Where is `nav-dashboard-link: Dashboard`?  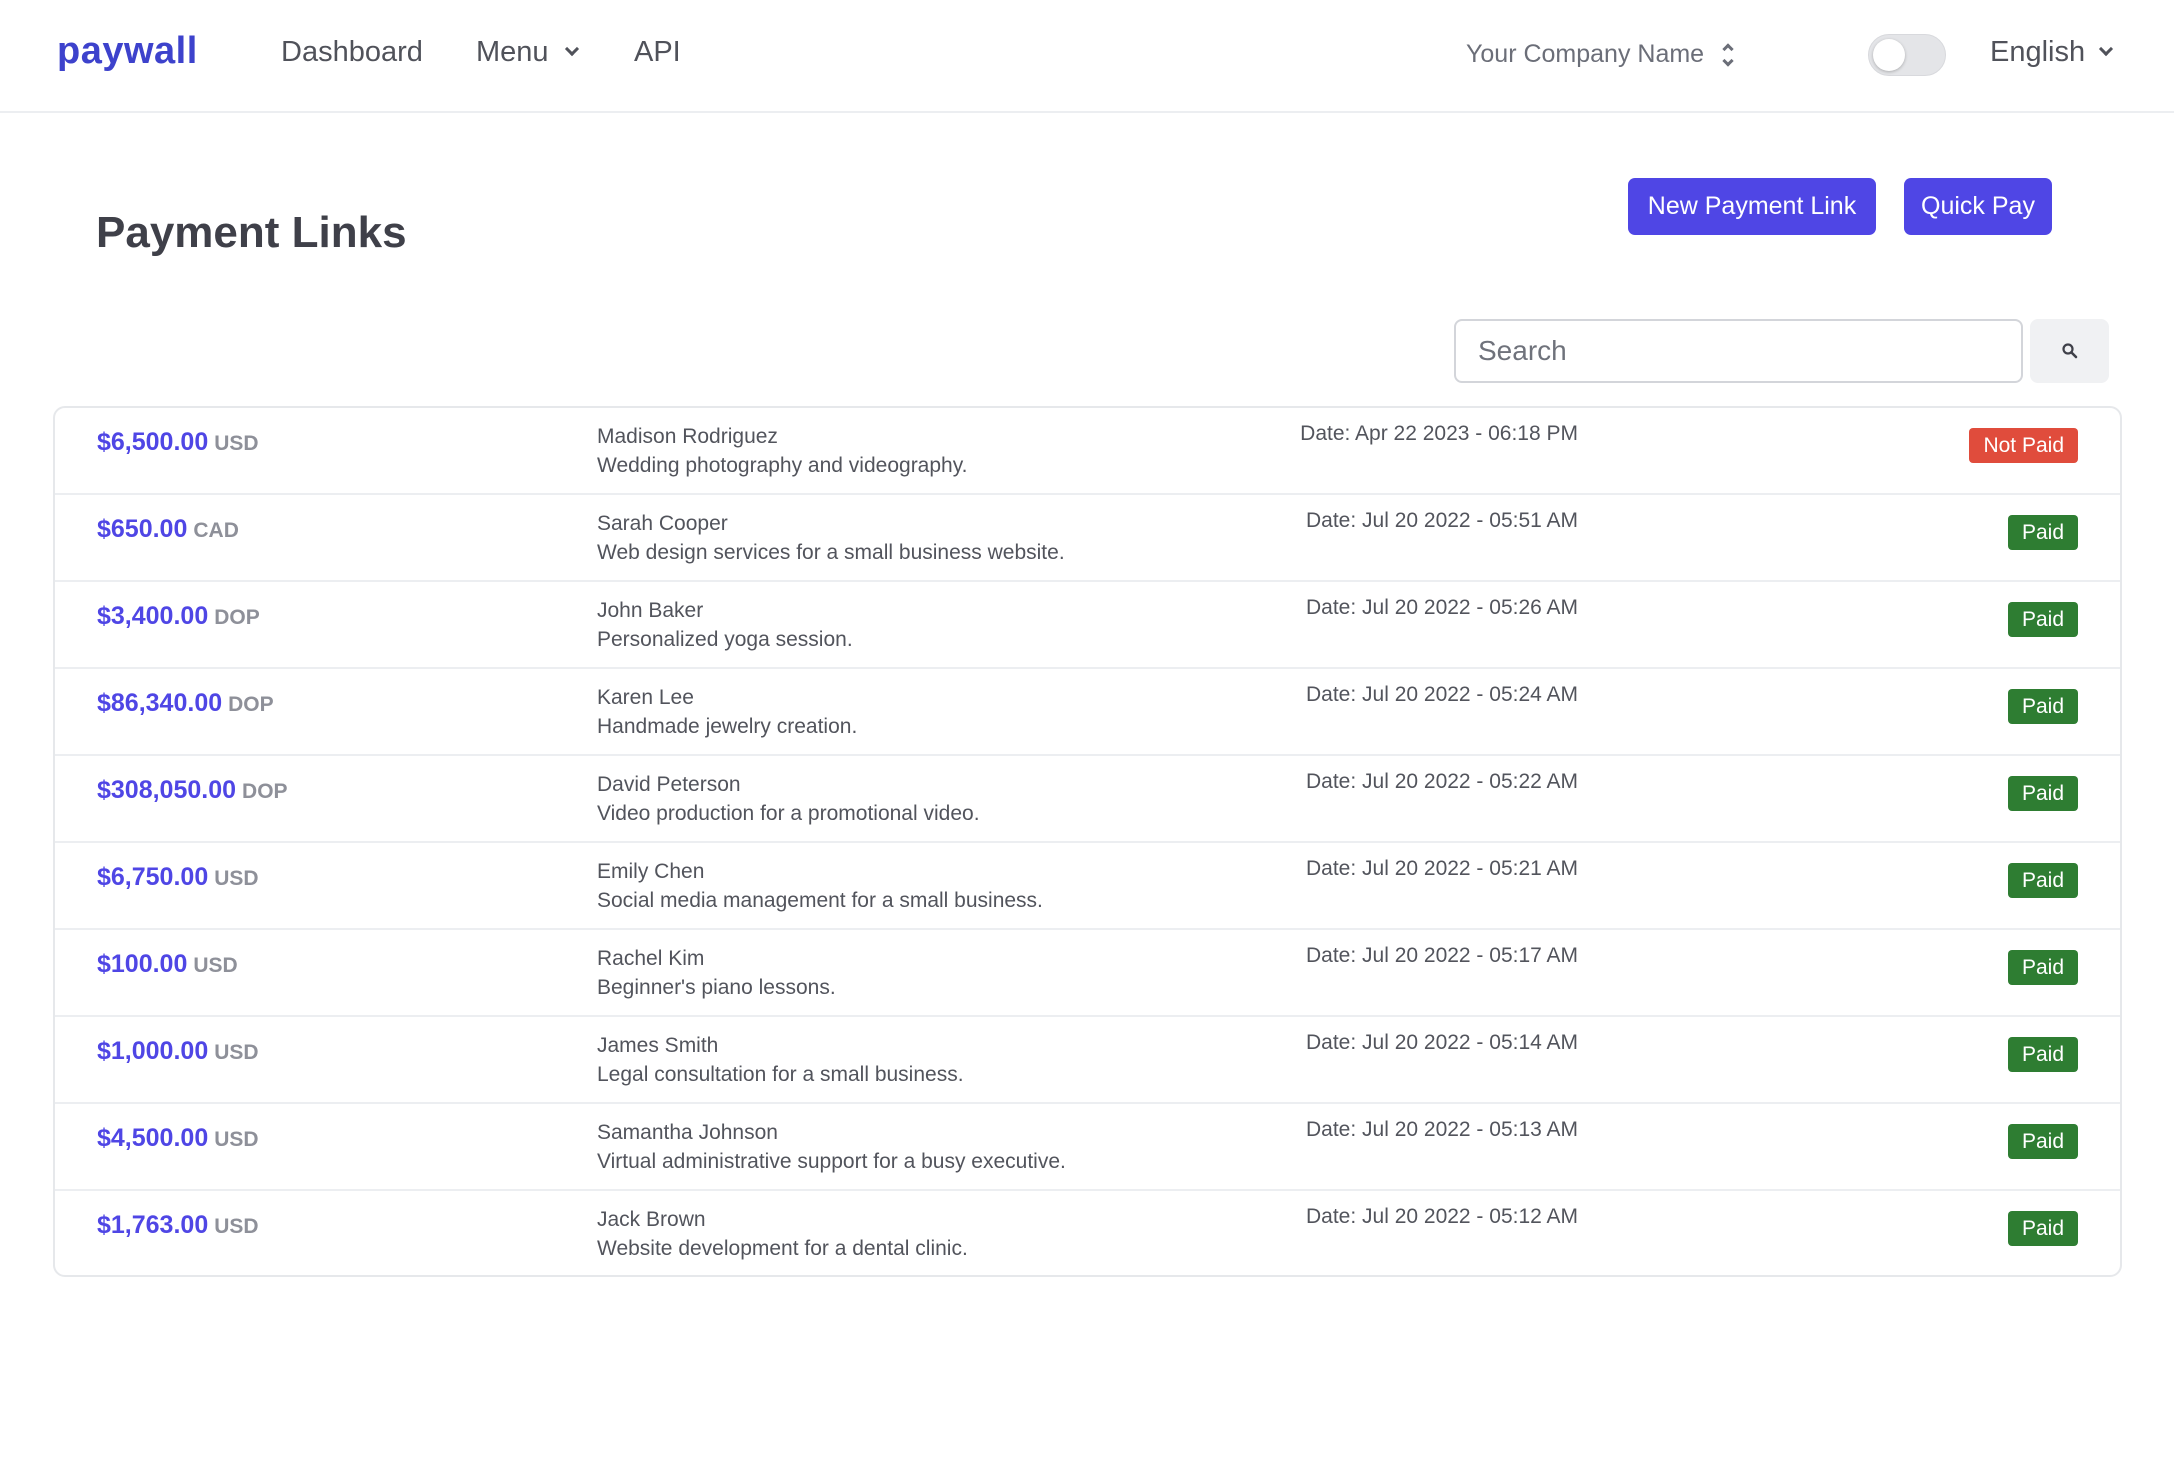
nav-dashboard-link: Dashboard is located at coordinates (352, 52).